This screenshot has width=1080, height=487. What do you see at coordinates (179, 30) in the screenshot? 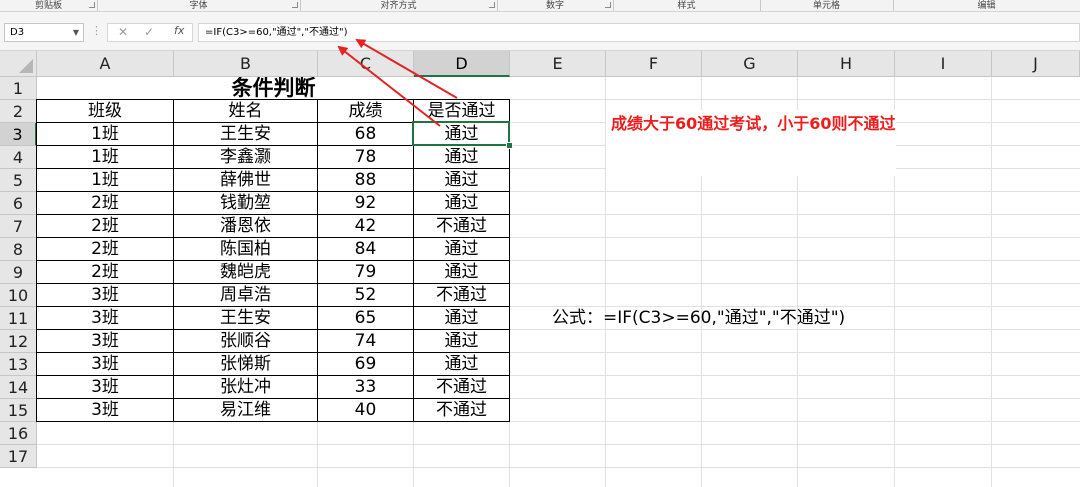
I see `insert-function-icon: fx` at bounding box center [179, 30].